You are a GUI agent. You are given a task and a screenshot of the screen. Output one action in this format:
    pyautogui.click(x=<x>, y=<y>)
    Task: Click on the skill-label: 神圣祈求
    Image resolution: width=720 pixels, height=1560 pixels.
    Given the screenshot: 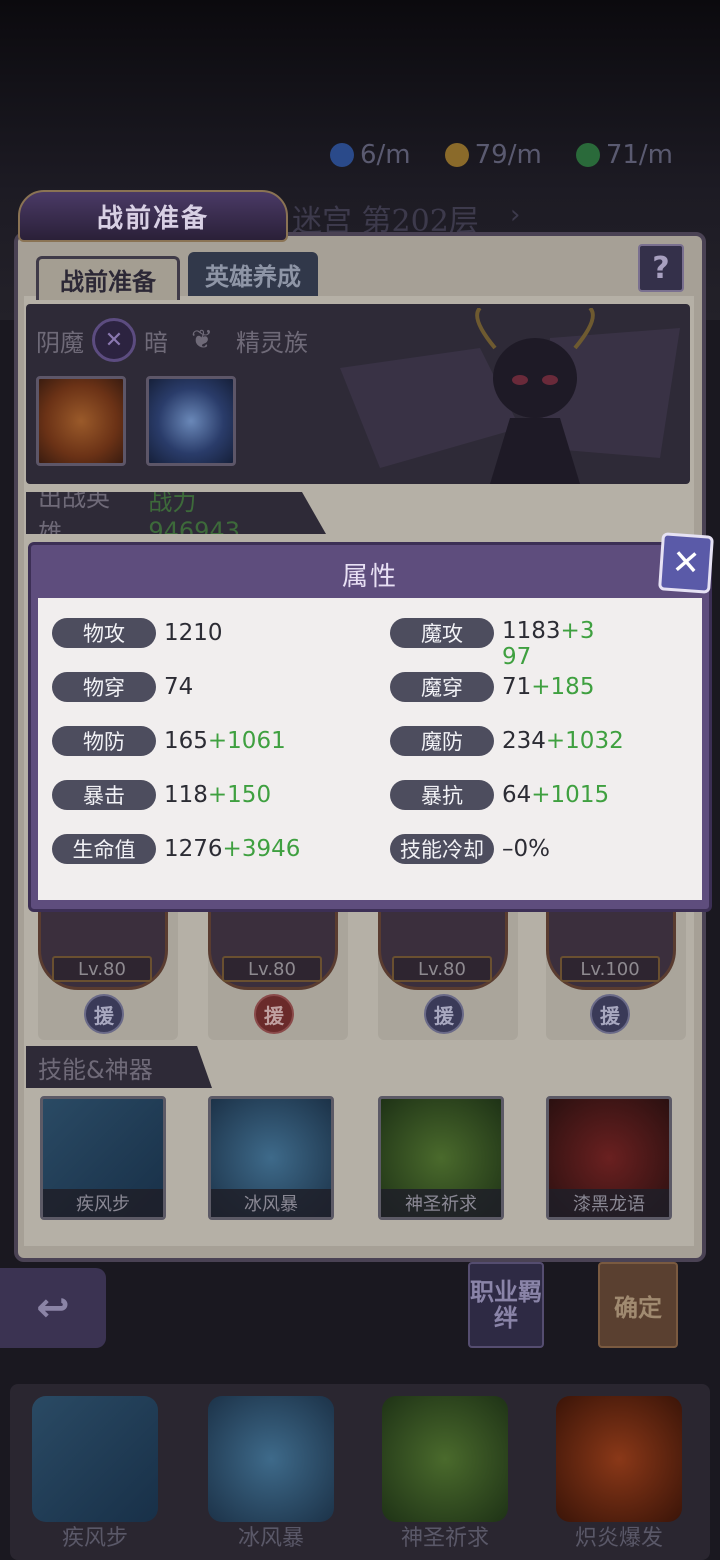 What is the action you would take?
    pyautogui.click(x=441, y=1203)
    